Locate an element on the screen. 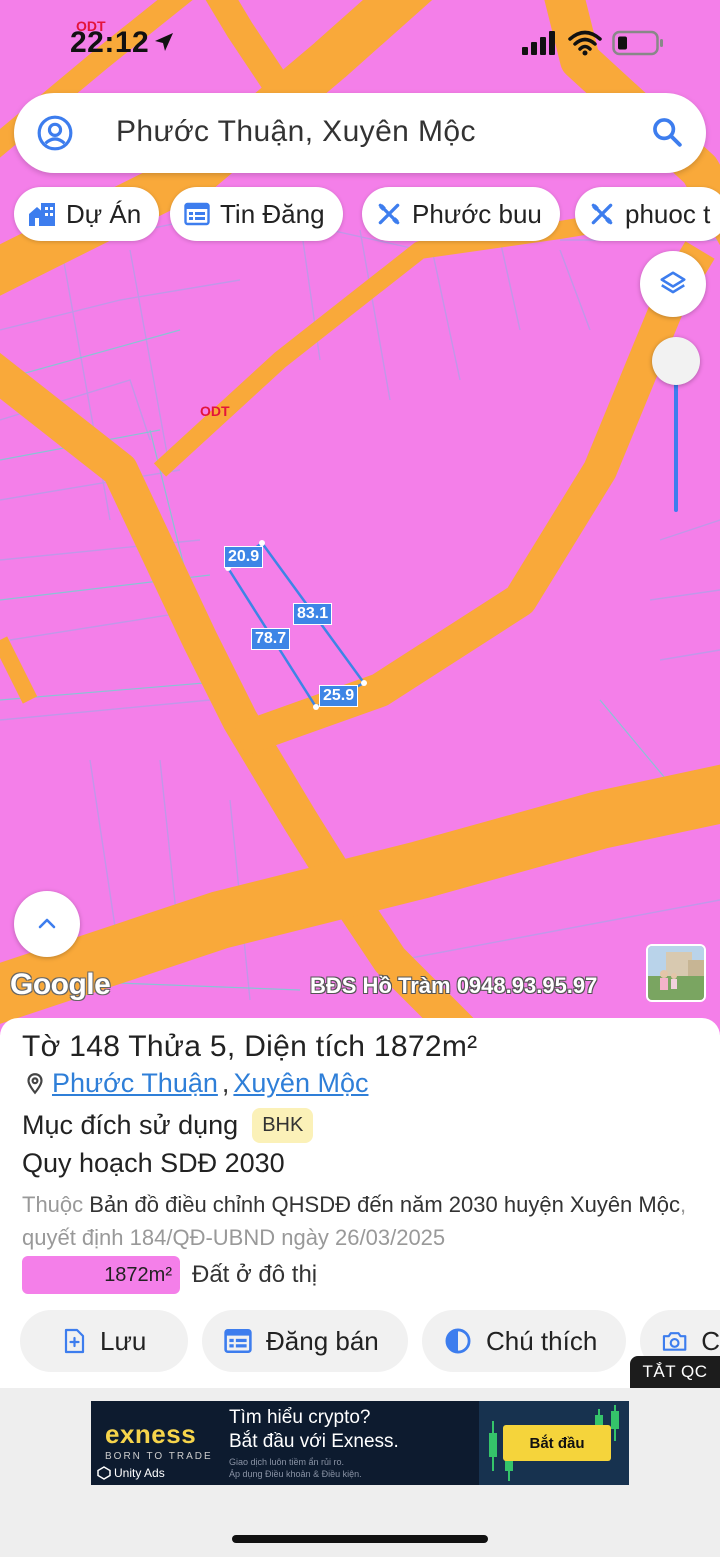  street-view-thumbnail is located at coordinates (676, 973).